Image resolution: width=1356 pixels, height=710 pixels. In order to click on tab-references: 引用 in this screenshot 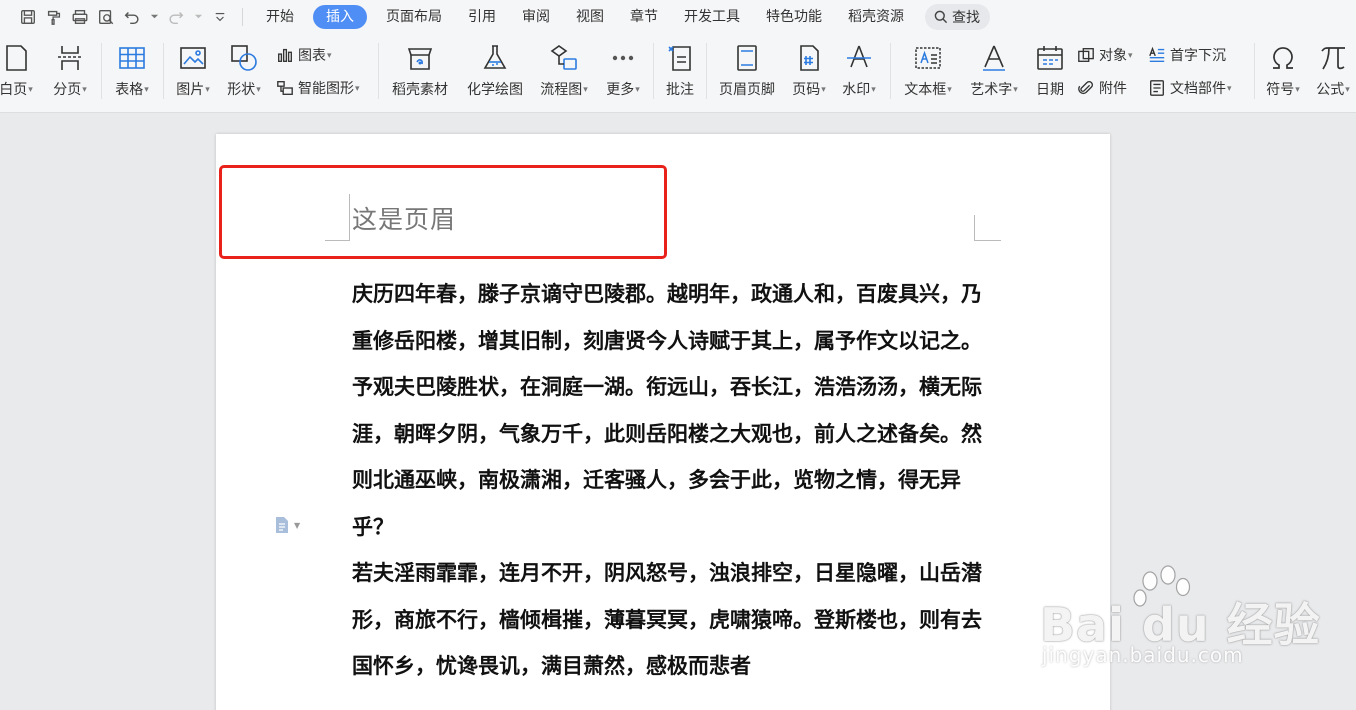, I will do `click(482, 17)`.